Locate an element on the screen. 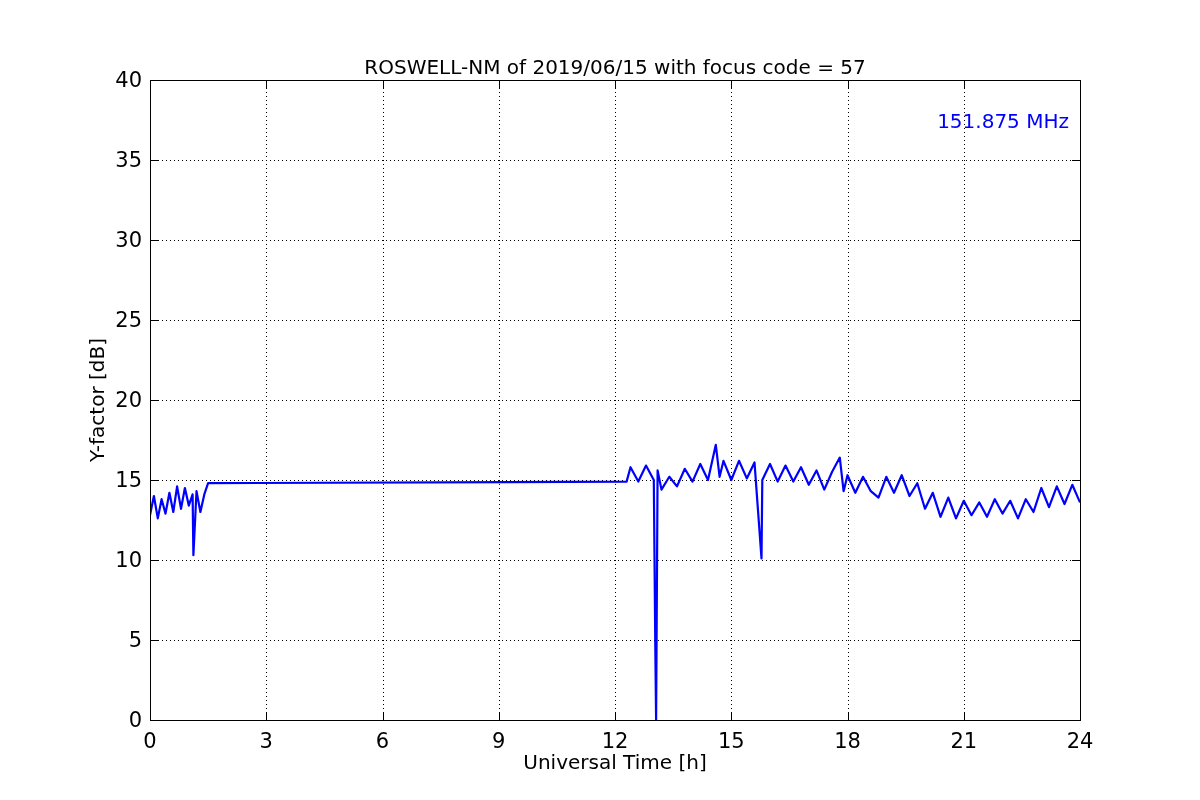 The height and width of the screenshot is (800, 1200). chart-title: ROSWELL-NM of 2019/06/15 with focus code = 57 is located at coordinates (615, 67).